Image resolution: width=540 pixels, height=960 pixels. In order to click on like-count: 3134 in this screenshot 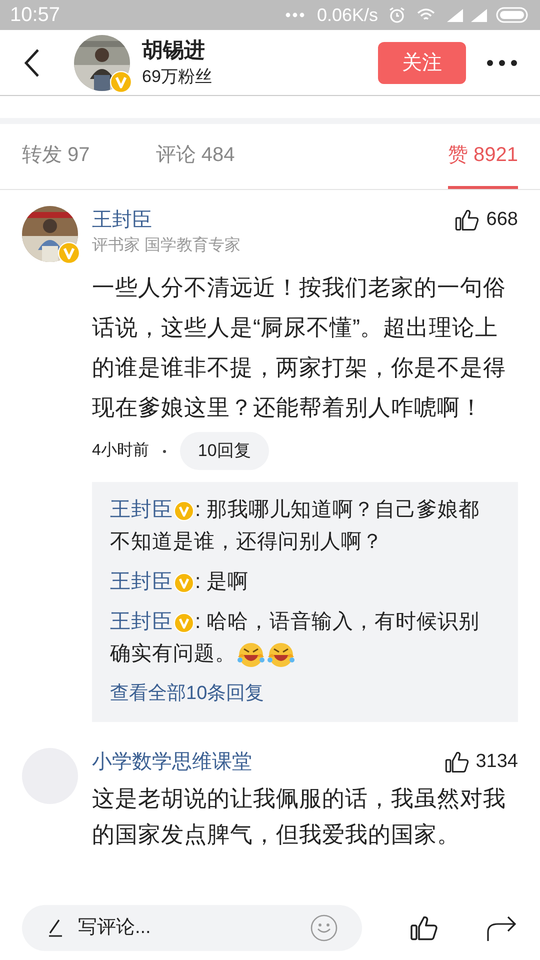, I will do `click(497, 762)`.